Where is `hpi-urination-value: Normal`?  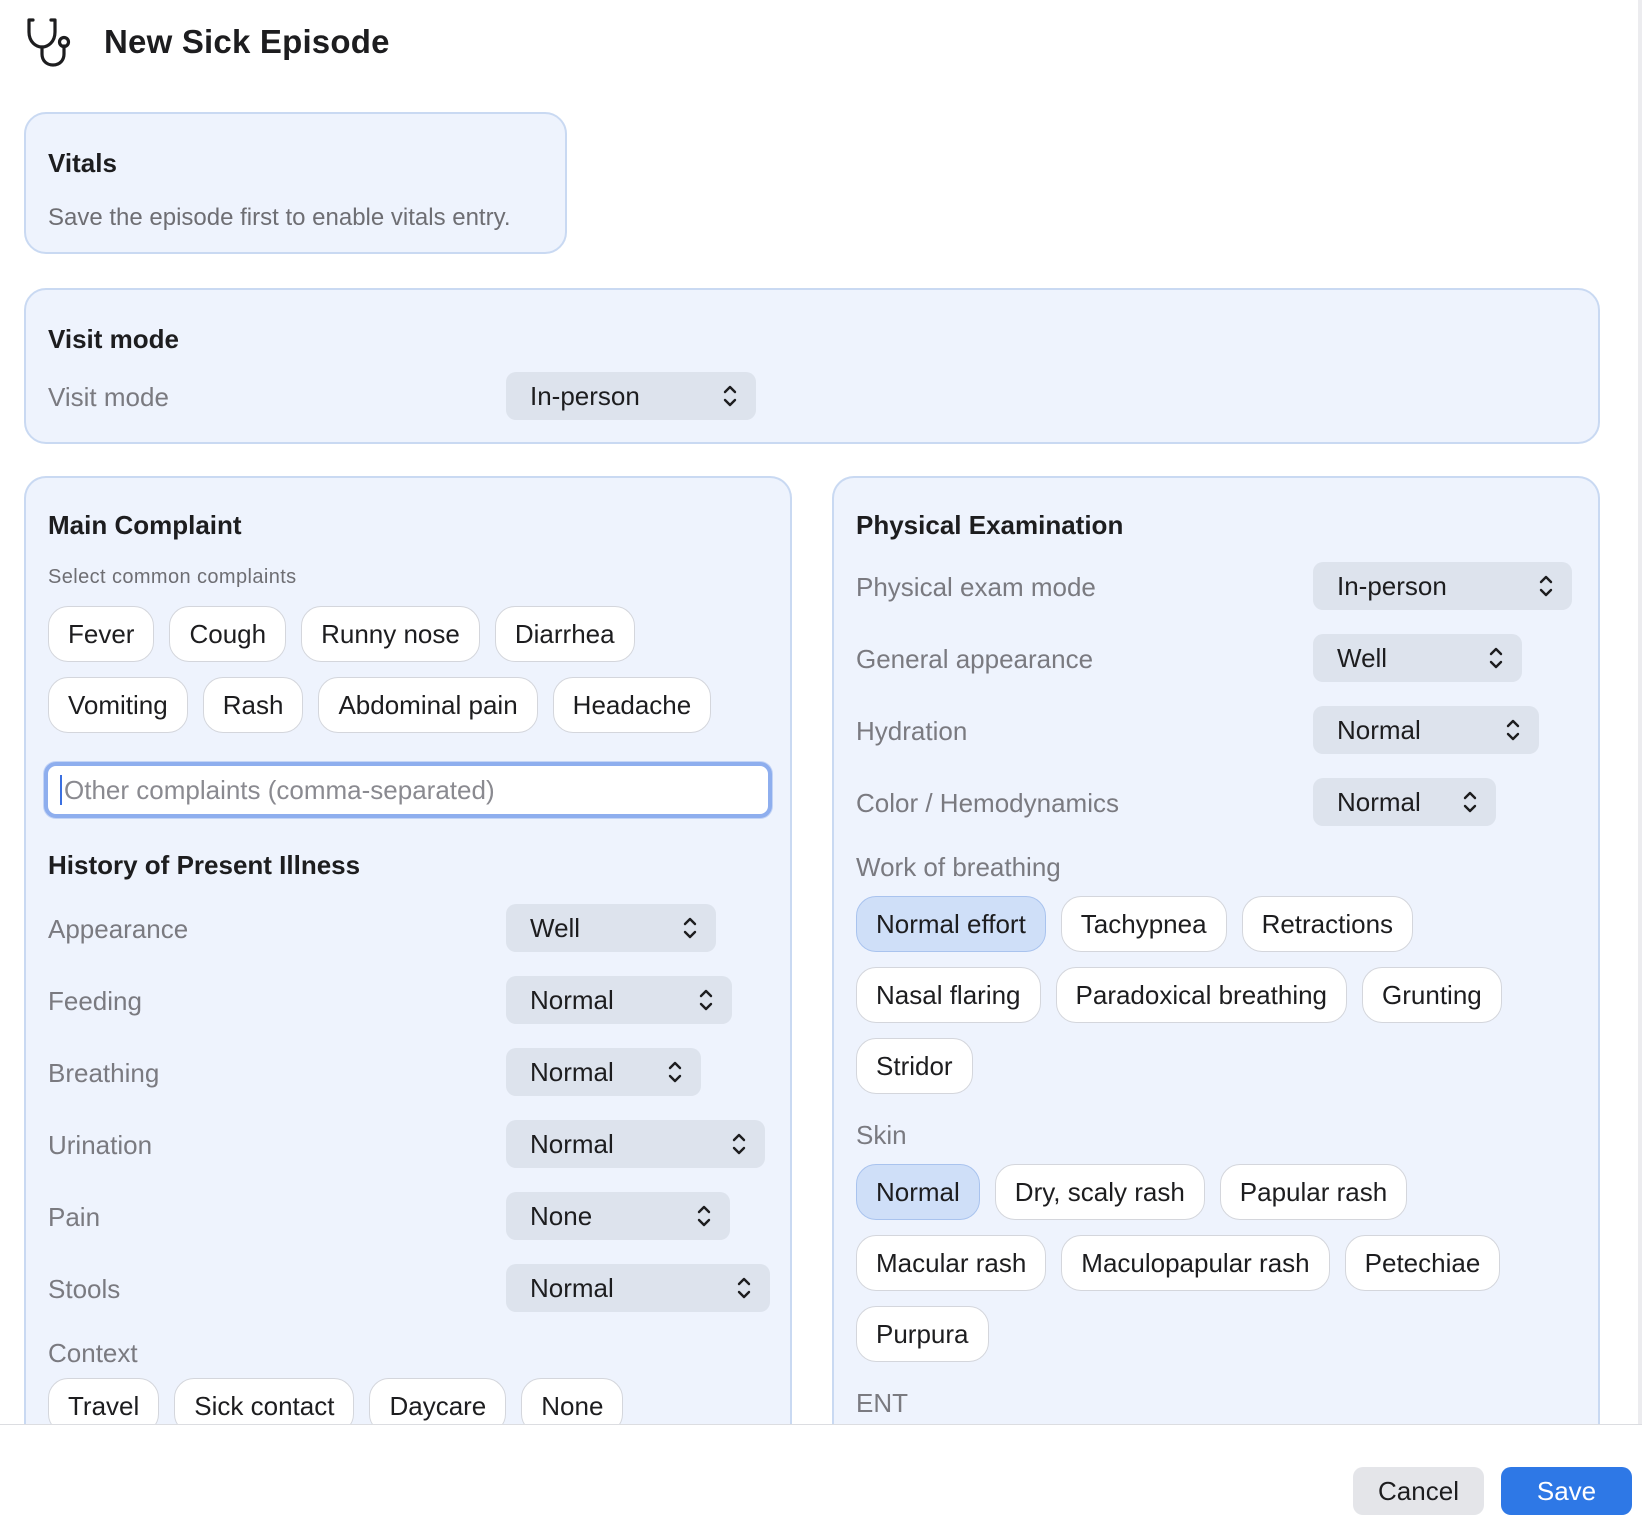
hpi-urination-value: Normal is located at coordinates (572, 1143).